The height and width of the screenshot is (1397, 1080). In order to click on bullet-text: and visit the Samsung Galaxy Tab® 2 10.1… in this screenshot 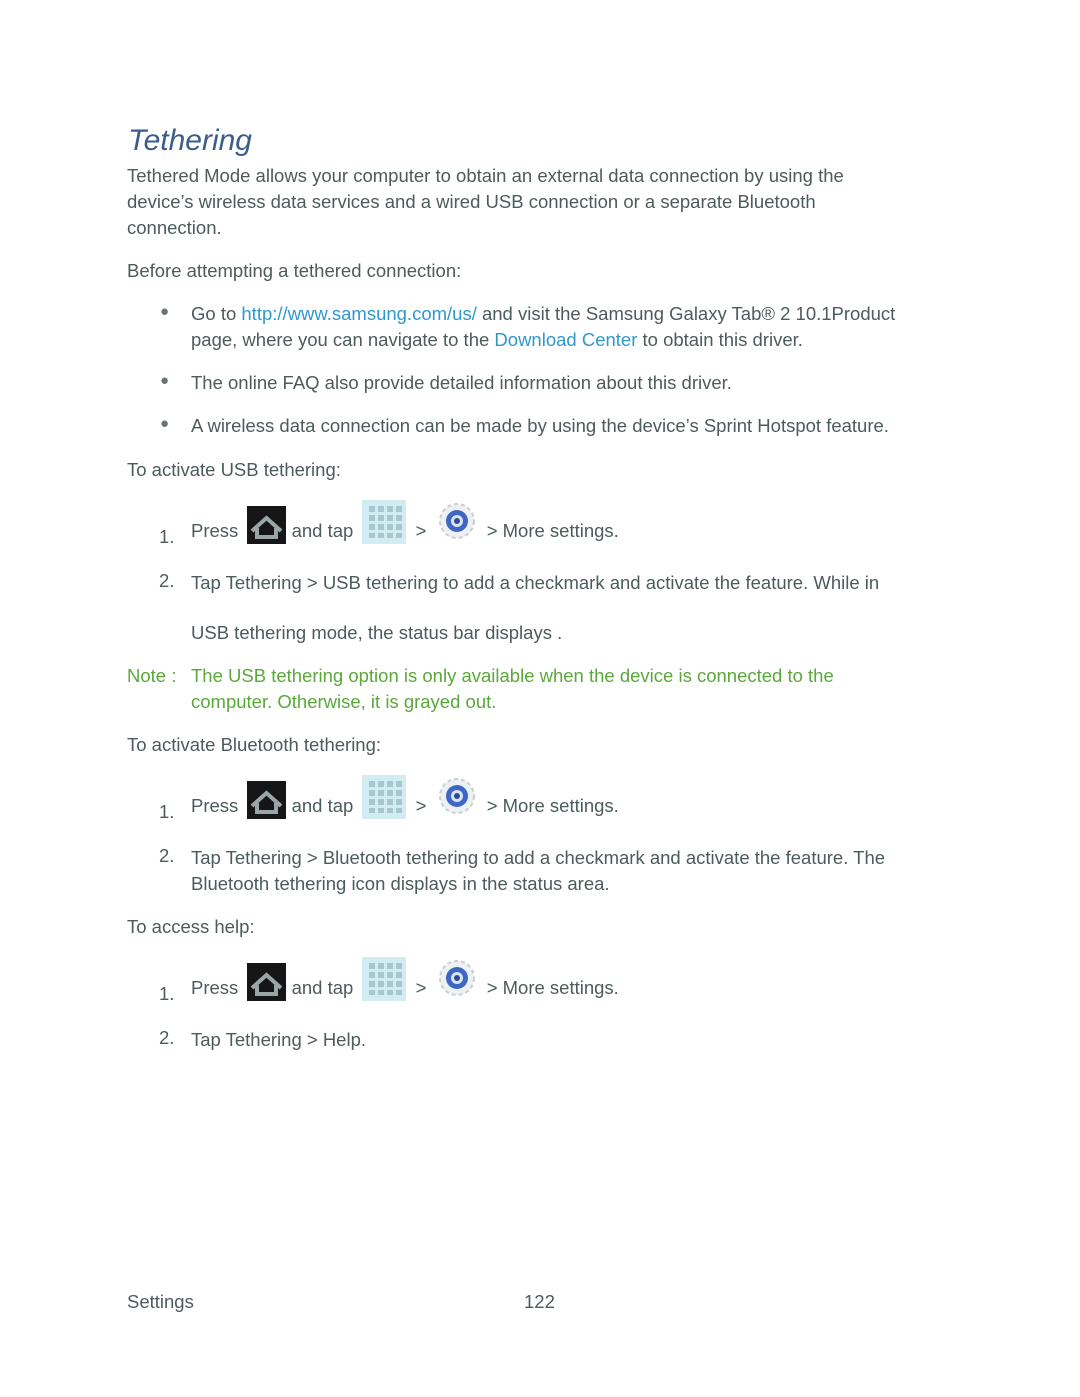, I will do `click(686, 313)`.